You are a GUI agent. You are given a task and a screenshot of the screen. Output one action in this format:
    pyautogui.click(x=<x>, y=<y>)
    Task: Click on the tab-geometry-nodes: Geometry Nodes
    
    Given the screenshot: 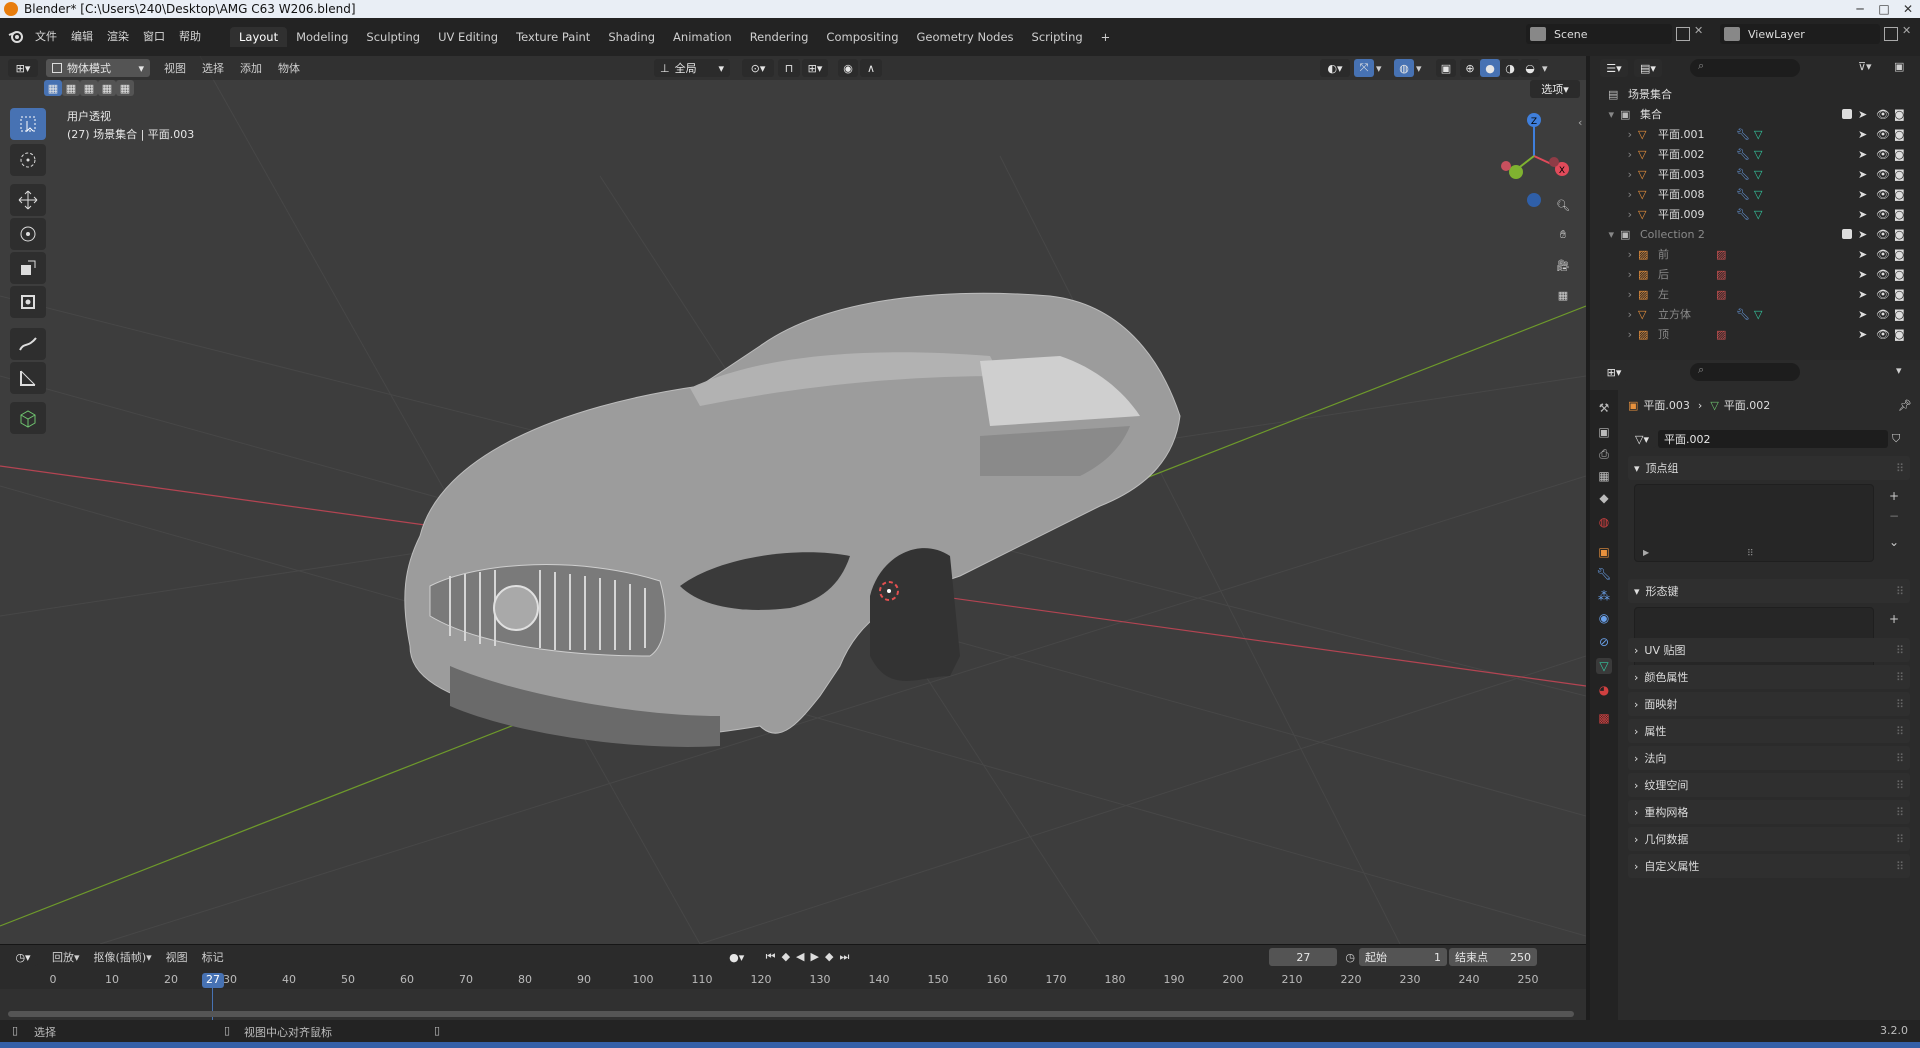 What is the action you would take?
    pyautogui.click(x=965, y=37)
    